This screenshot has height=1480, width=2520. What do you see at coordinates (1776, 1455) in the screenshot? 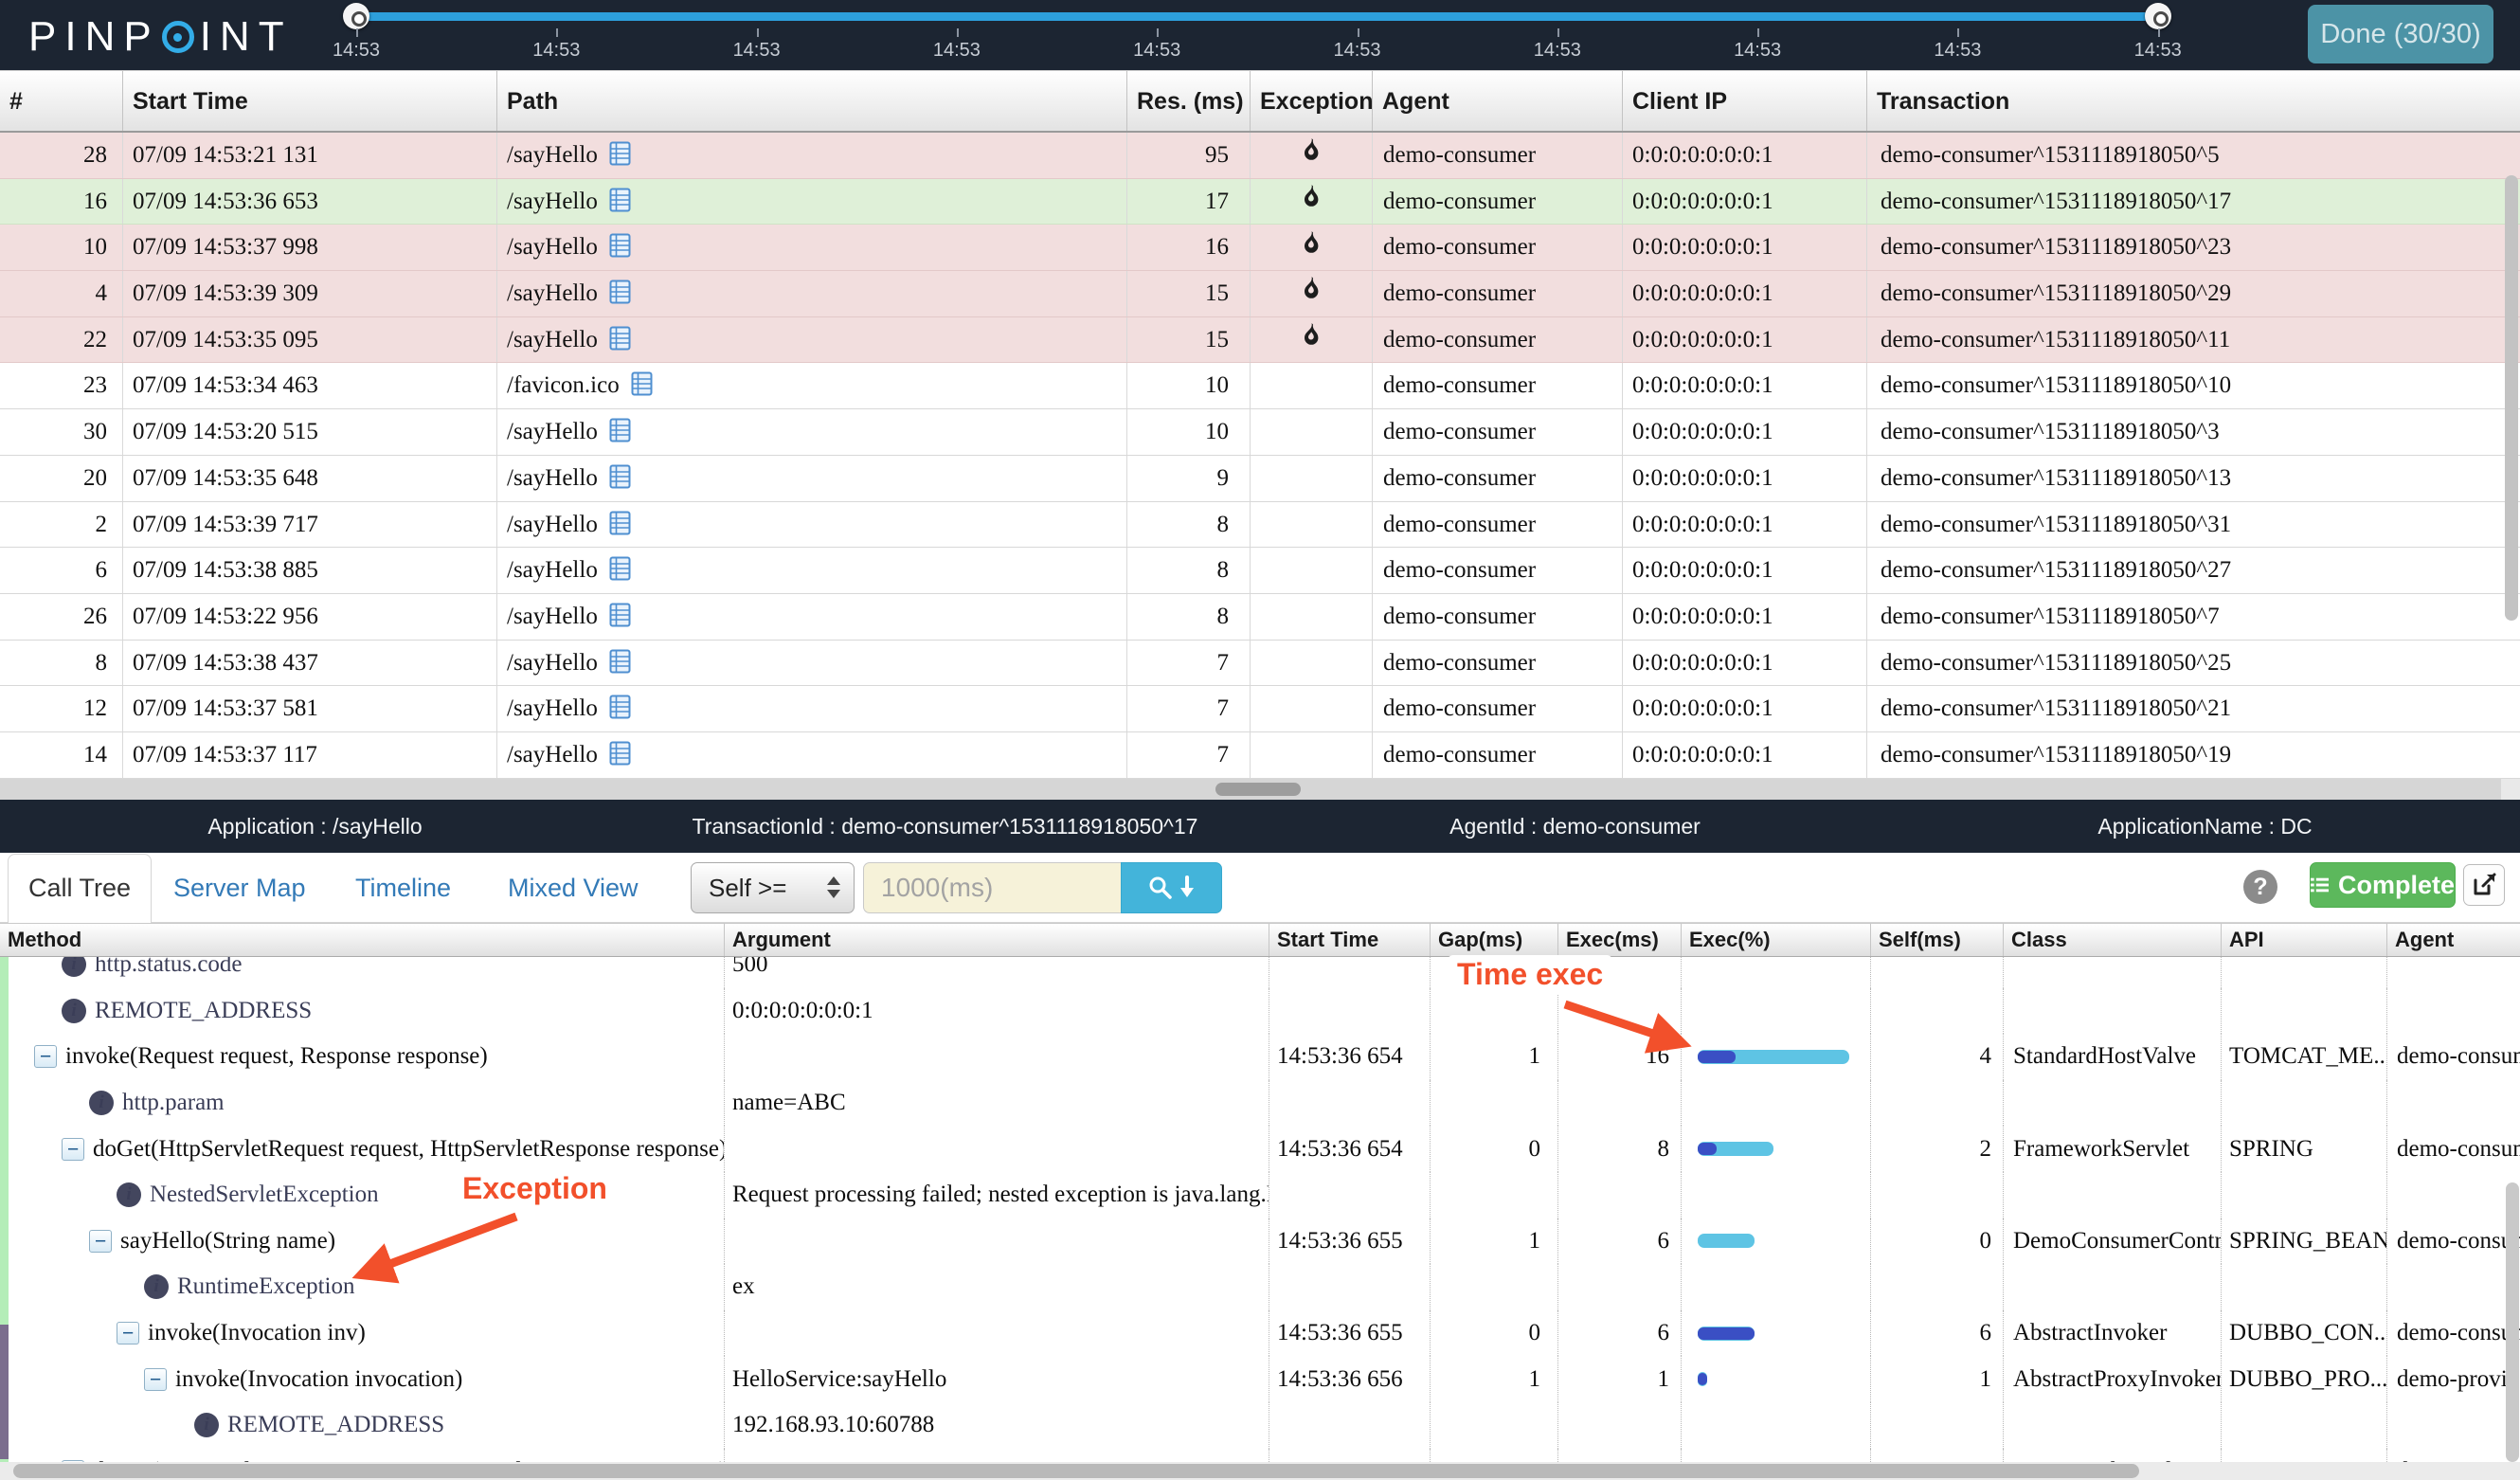
I see `cell-exec-pct` at bounding box center [1776, 1455].